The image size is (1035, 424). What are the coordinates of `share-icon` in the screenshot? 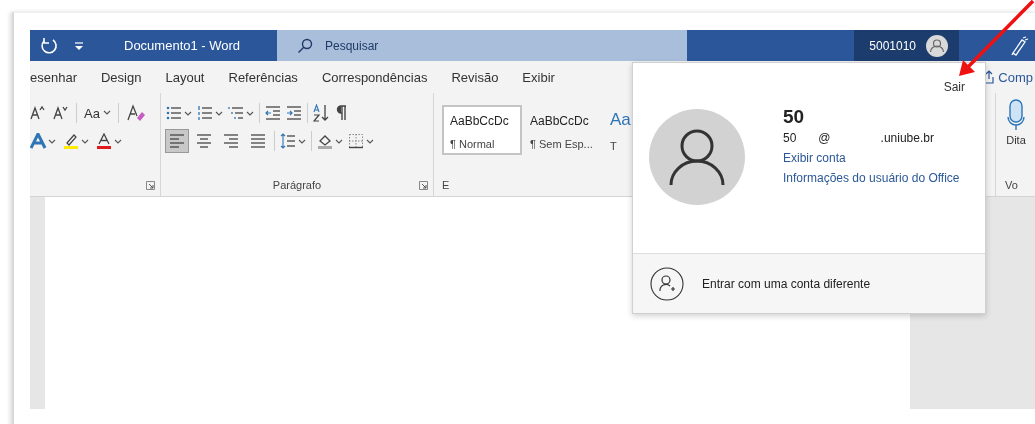 It's located at (989, 77).